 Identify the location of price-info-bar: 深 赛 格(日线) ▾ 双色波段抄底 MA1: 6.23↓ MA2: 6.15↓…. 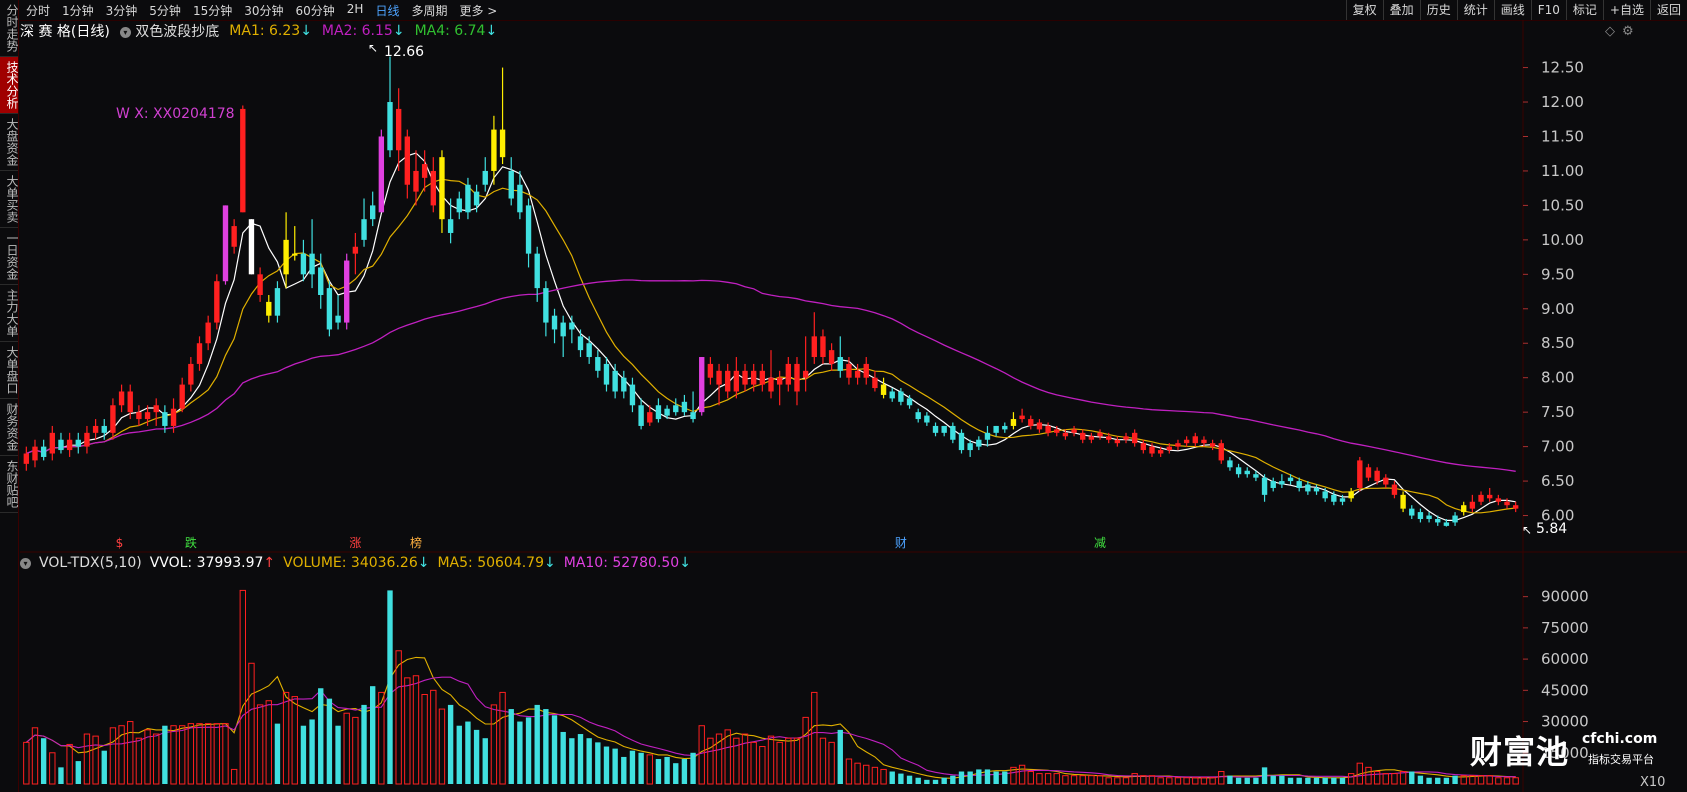
(258, 31).